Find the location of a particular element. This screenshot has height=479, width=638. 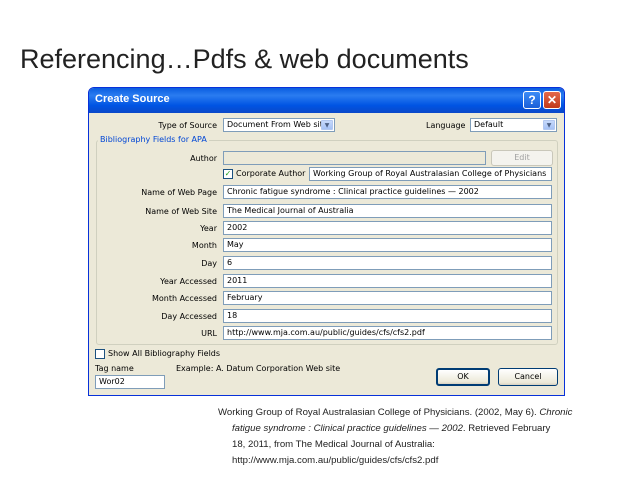

field-label-day-accessed: Day Accessed is located at coordinates (189, 316).